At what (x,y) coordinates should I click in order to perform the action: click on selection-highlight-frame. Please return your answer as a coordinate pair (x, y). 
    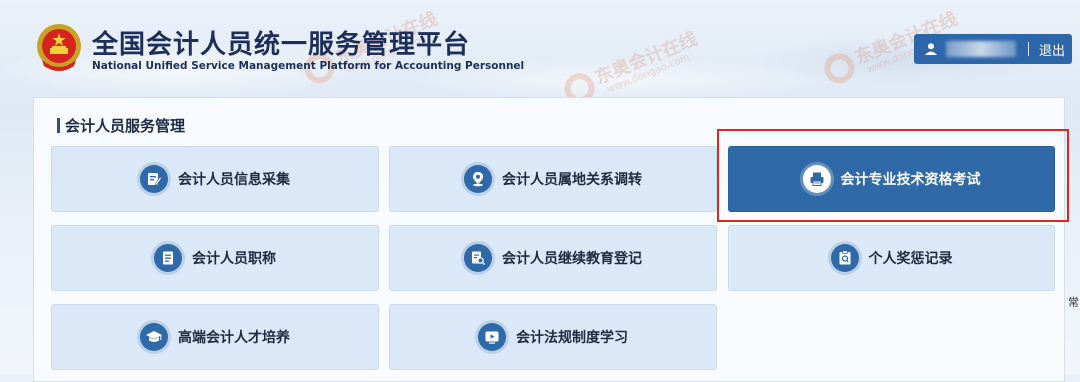
    Looking at the image, I should click on (893, 175).